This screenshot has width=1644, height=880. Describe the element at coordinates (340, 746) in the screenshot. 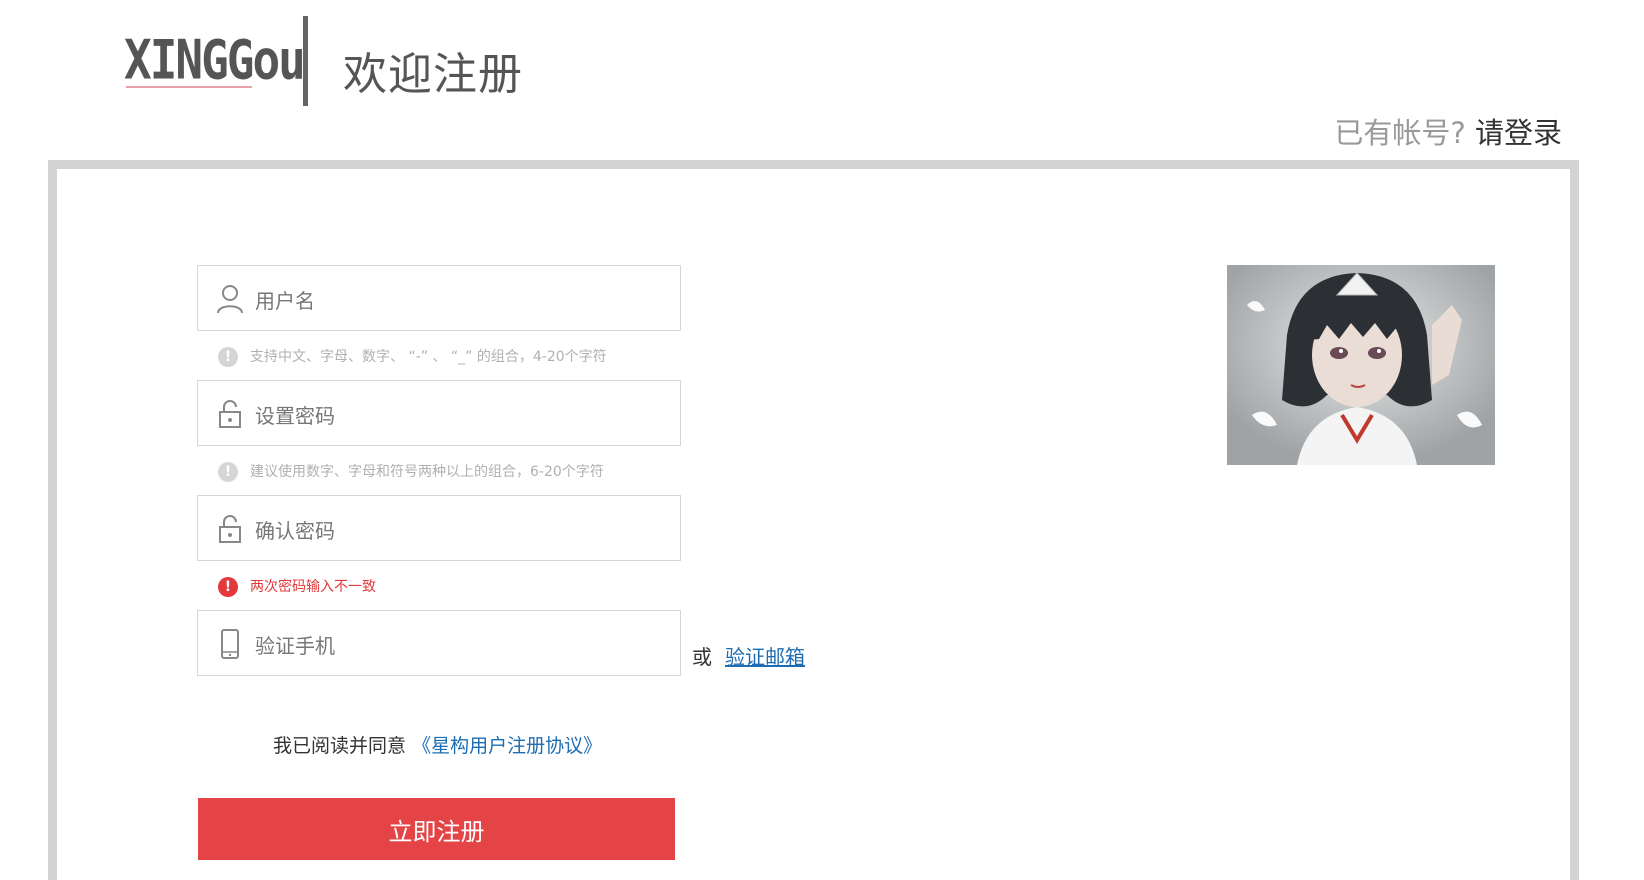

I see `agree-text: 我已阅读并同意` at that location.